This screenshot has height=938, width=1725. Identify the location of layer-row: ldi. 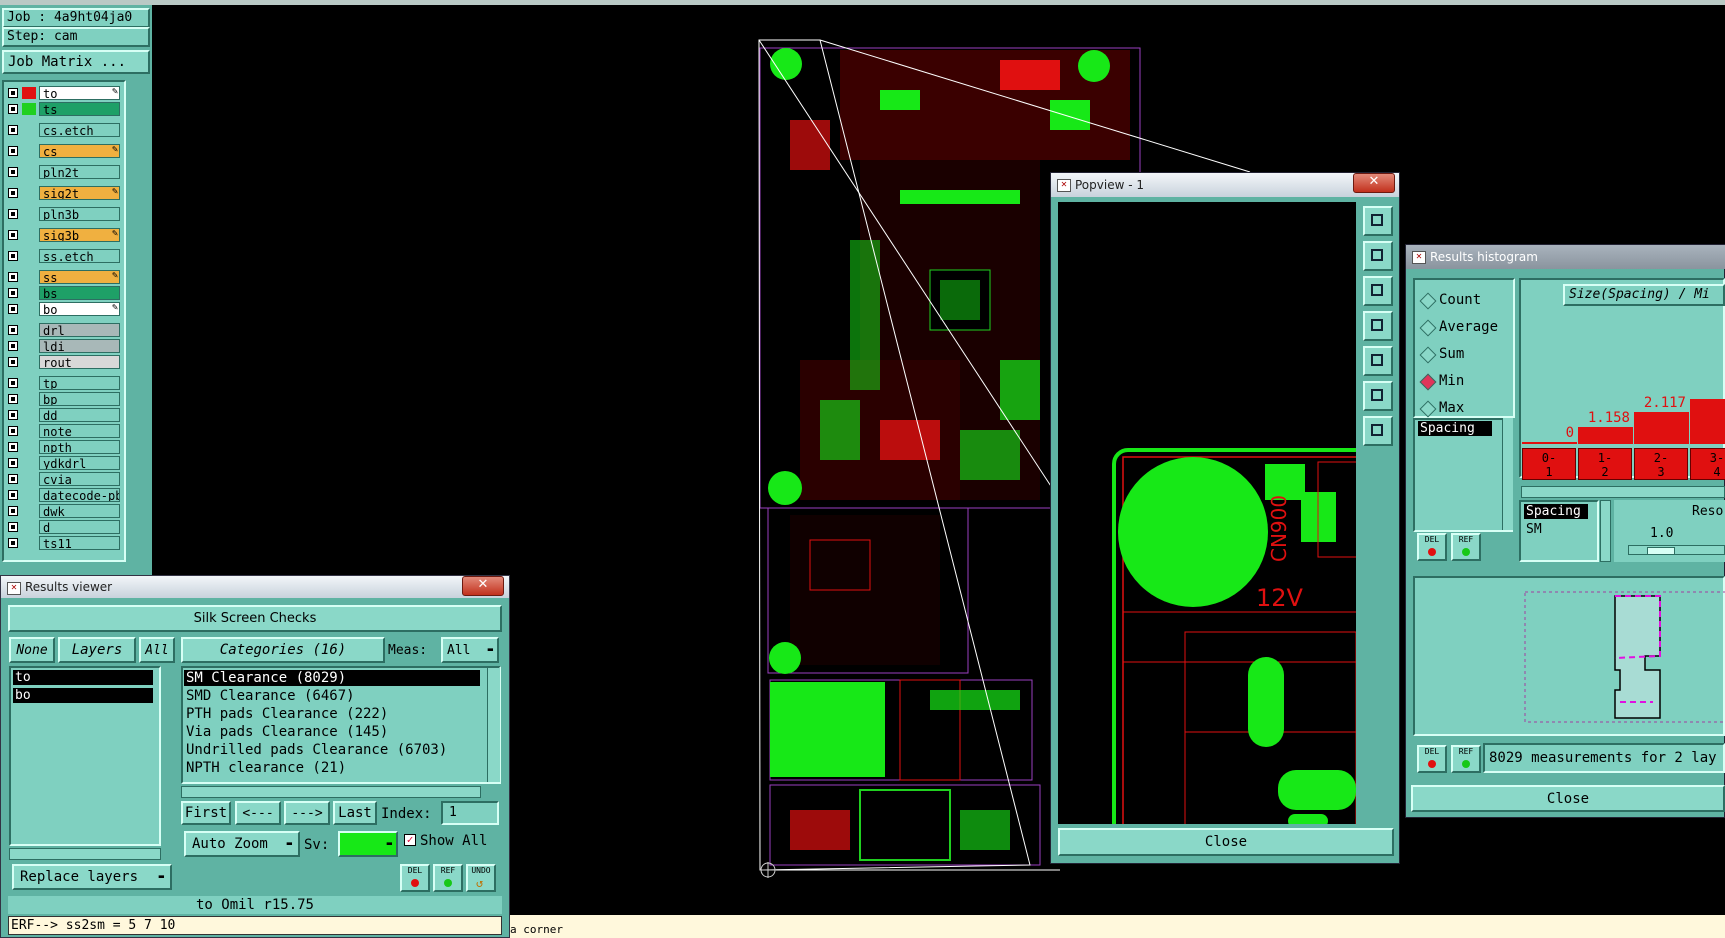
(63, 346).